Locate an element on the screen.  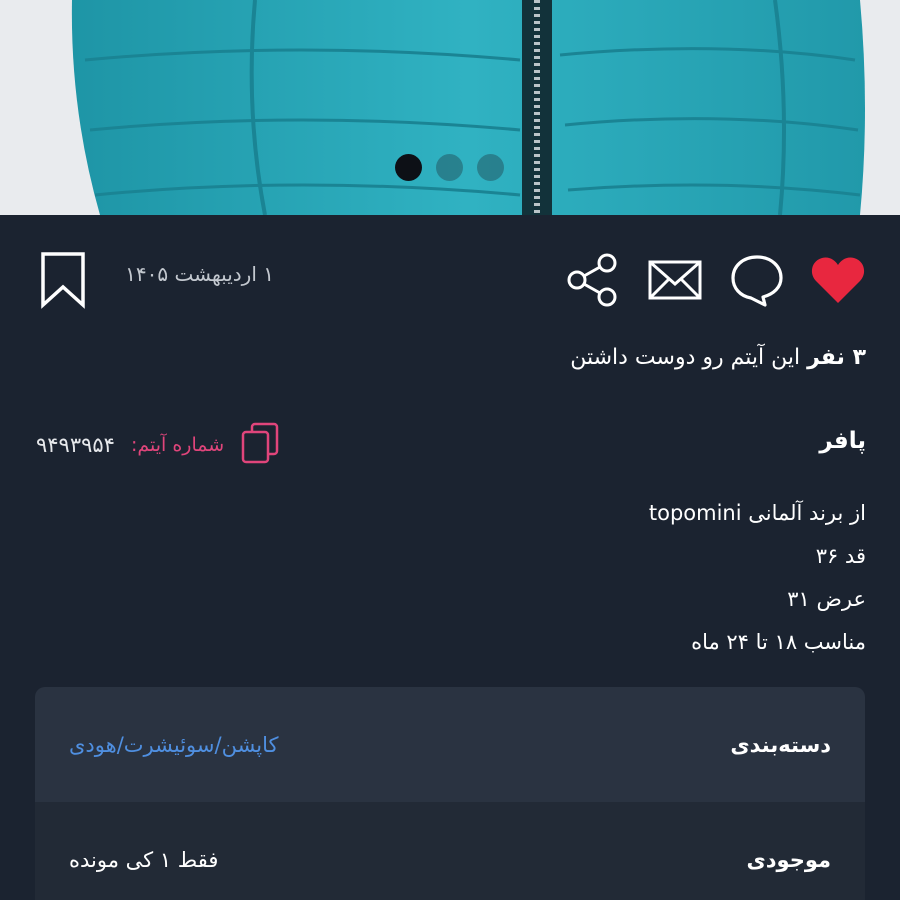
carousel-indicator is located at coordinates (449, 167).